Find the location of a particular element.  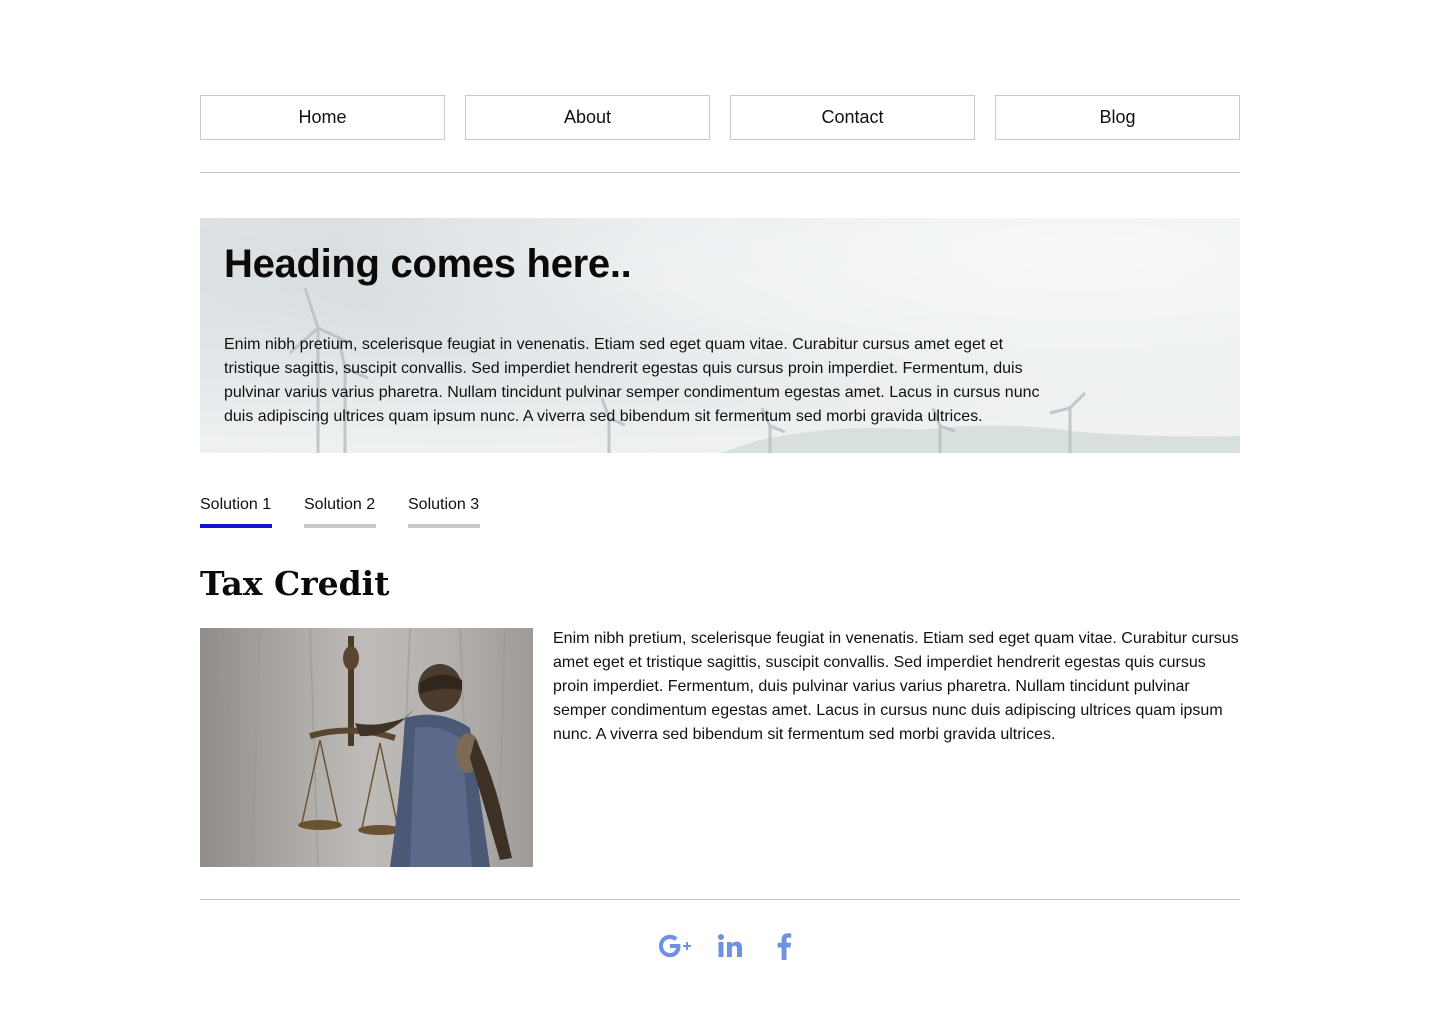

google-plus-icon is located at coordinates (676, 946).